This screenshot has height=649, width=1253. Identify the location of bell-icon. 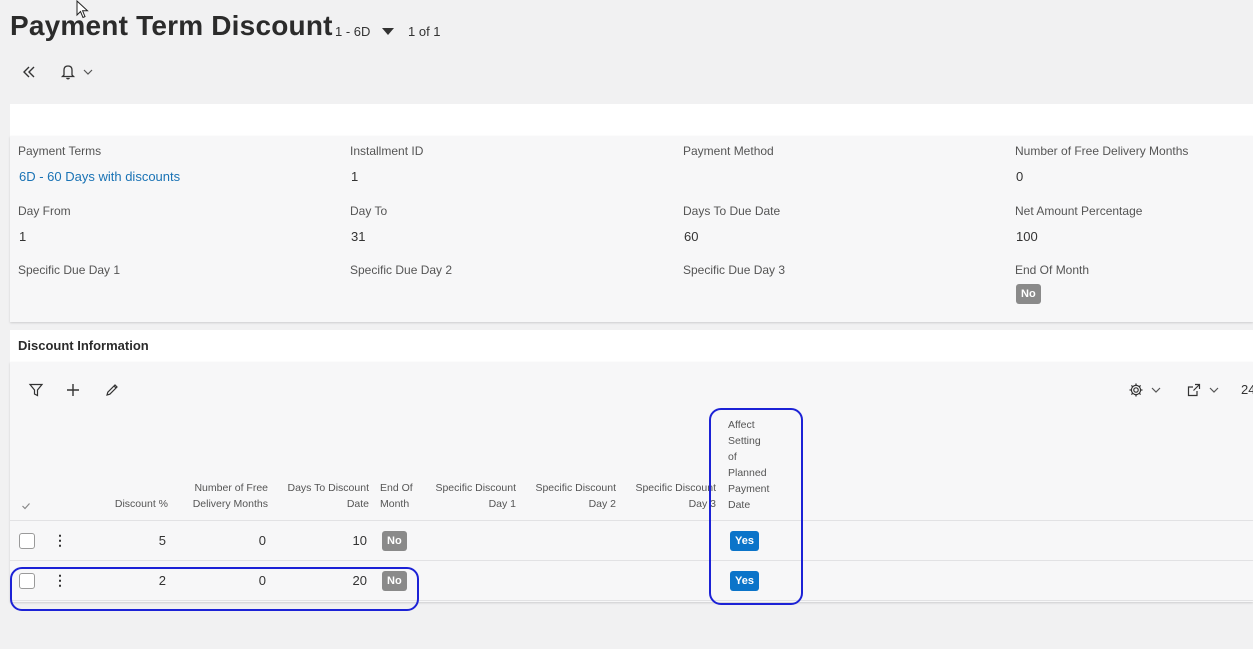
(68, 72).